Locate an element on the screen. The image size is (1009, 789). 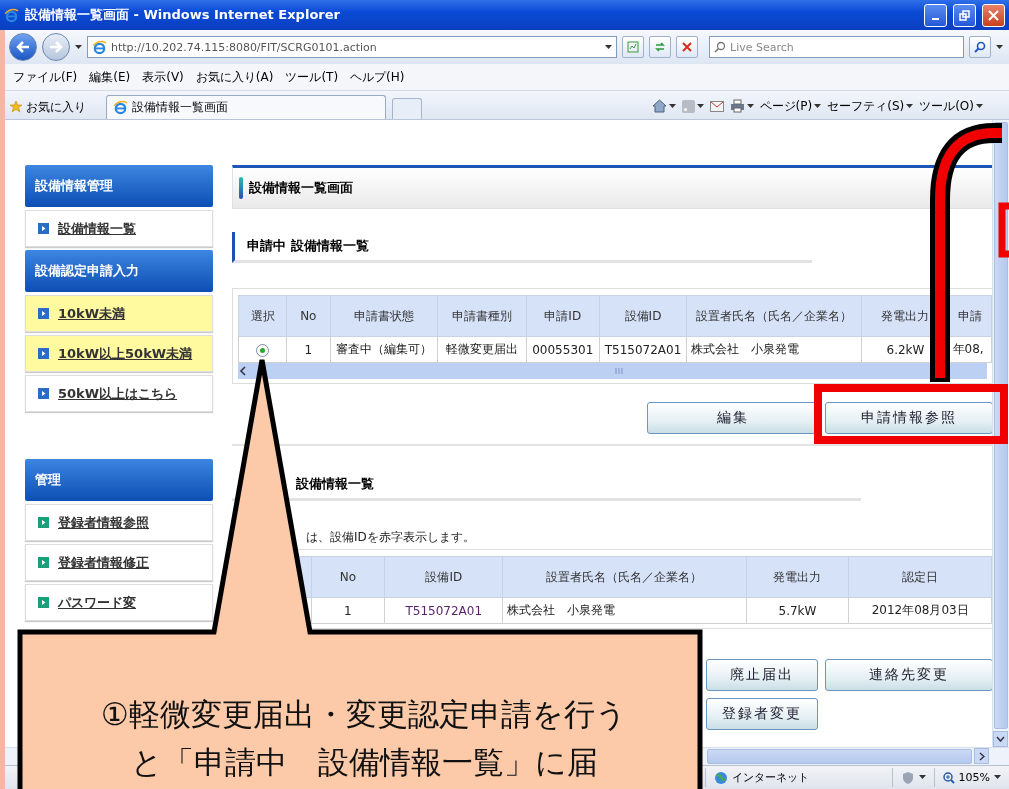
command-menu: セーフティ(S) is located at coordinates (870, 106).